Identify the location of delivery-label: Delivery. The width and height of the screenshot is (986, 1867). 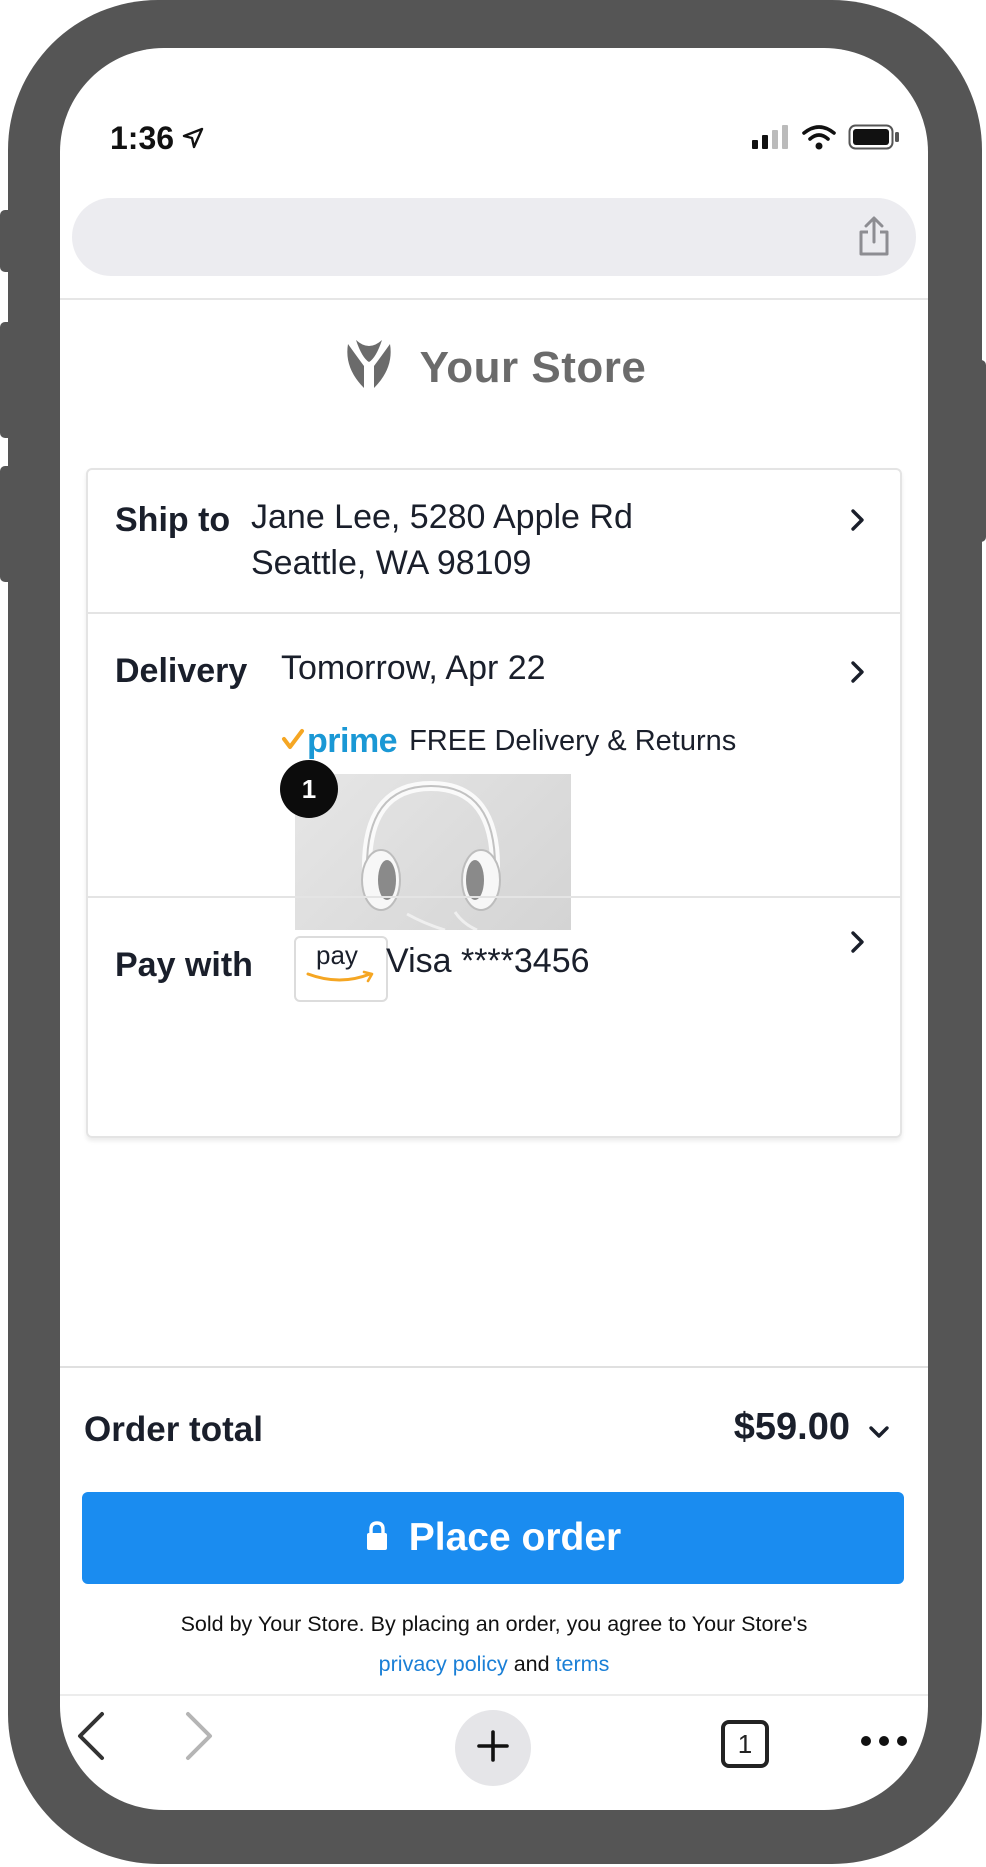
(181, 671).